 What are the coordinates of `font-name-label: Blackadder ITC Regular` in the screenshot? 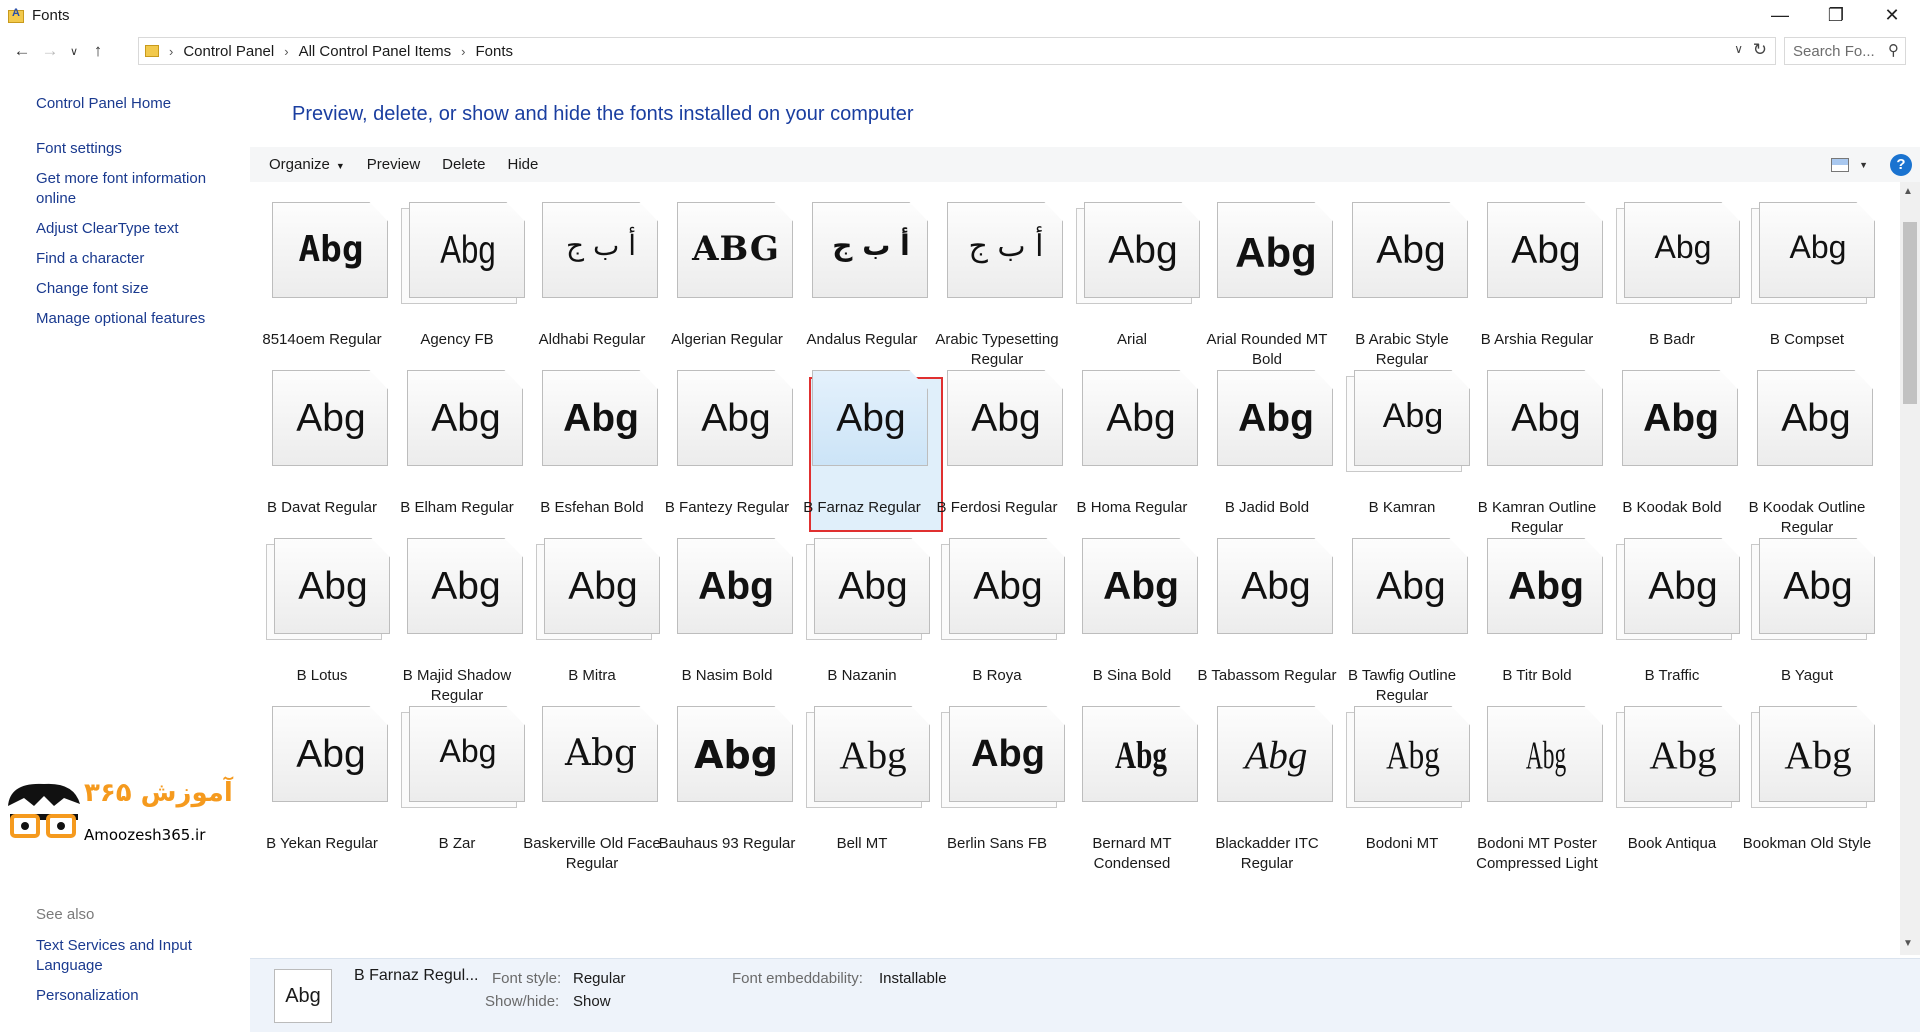 It's located at (1267, 853).